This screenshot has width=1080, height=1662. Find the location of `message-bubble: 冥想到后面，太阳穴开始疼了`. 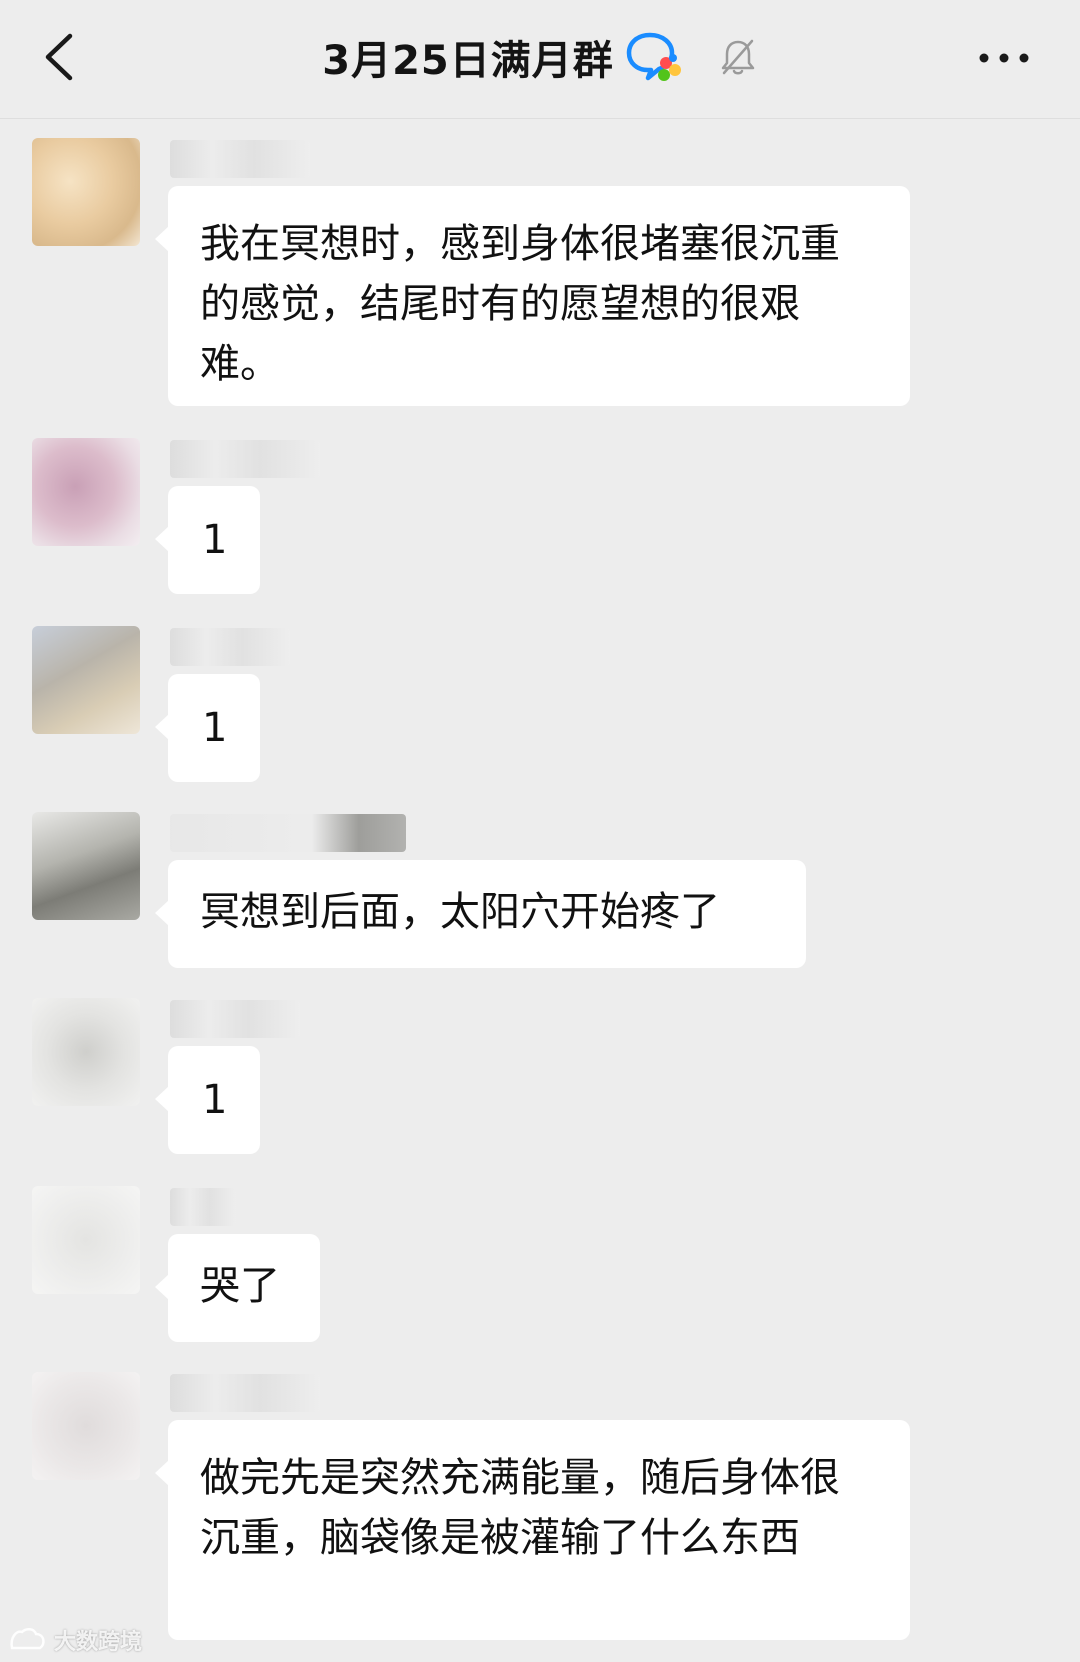

message-bubble: 冥想到后面，太阳穴开始疼了 is located at coordinates (480, 914).